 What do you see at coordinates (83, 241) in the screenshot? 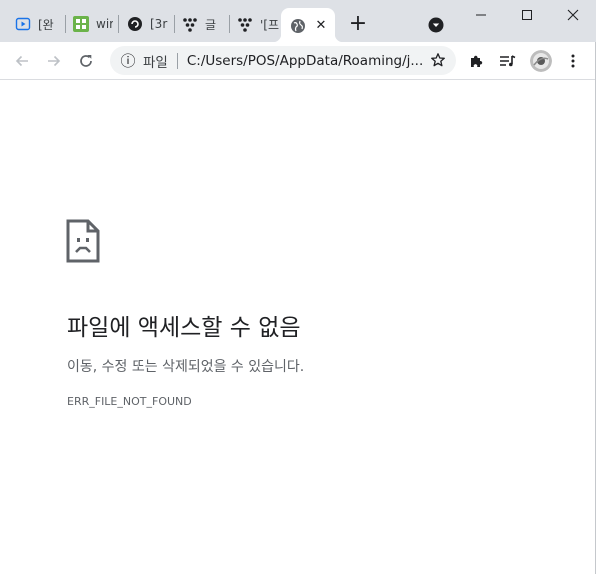
I see `sad-file-icon` at bounding box center [83, 241].